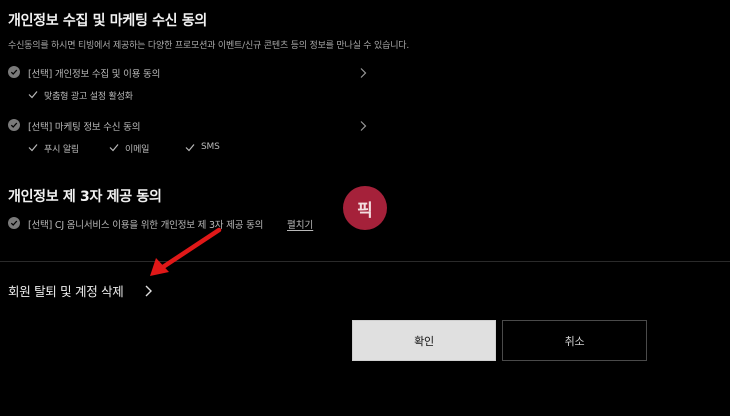  Describe the element at coordinates (210, 147) in the screenshot. I see `sub-option-label: SMS` at that location.